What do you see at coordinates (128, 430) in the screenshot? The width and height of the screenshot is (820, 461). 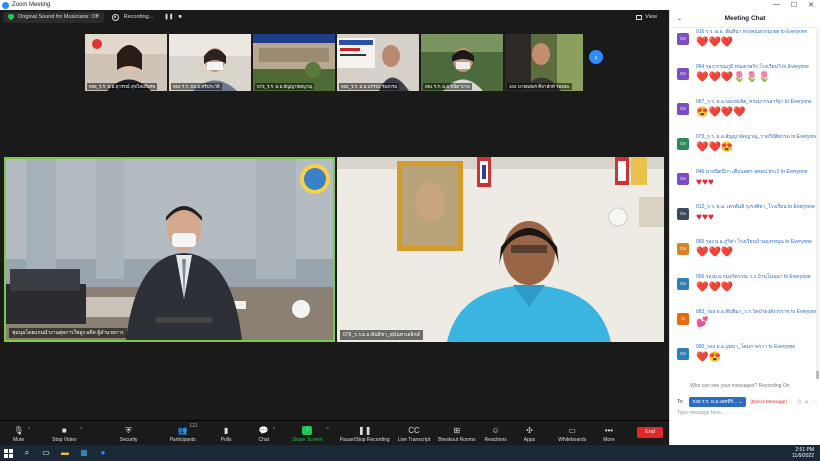 I see `shield-icon: ⛨` at bounding box center [128, 430].